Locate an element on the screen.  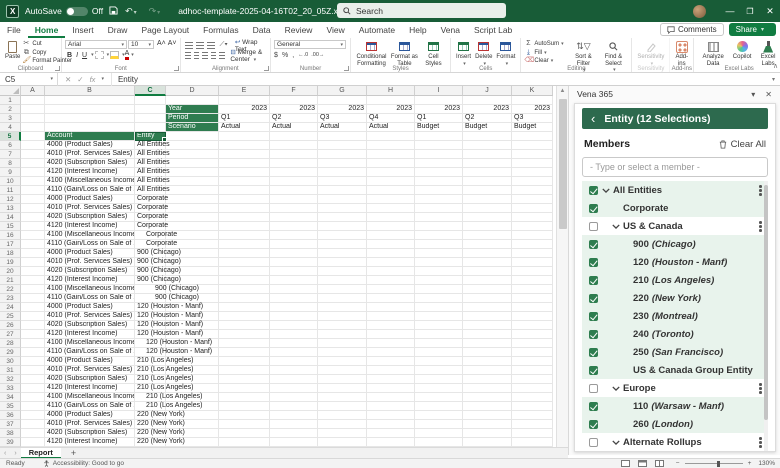
grid-cell-J2: 2023 is located at coordinates (487, 109).